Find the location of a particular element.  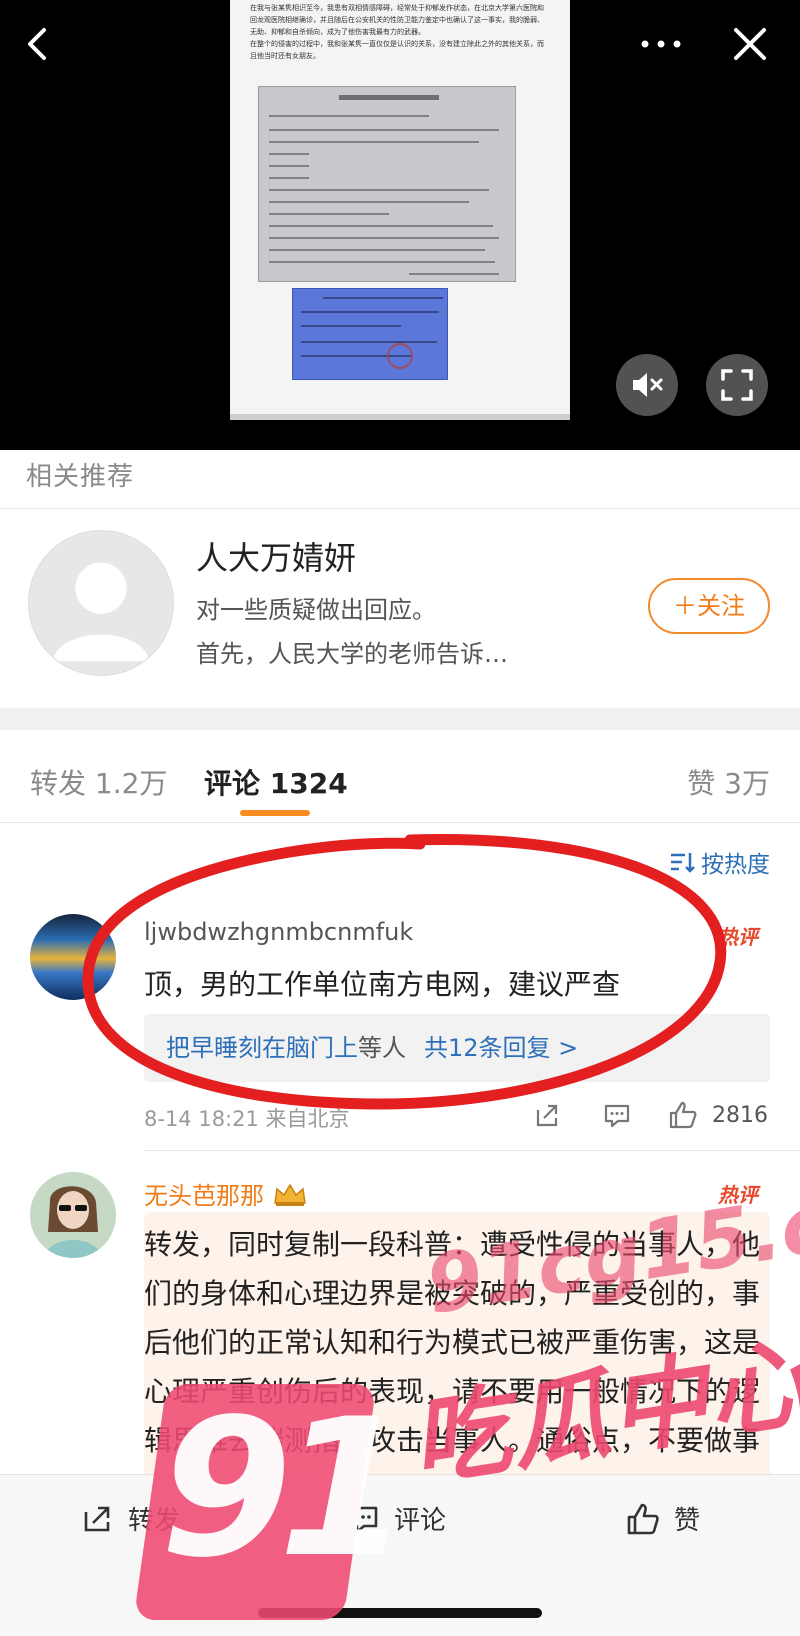

comment-username: 无头芭那那 is located at coordinates (226, 1193).